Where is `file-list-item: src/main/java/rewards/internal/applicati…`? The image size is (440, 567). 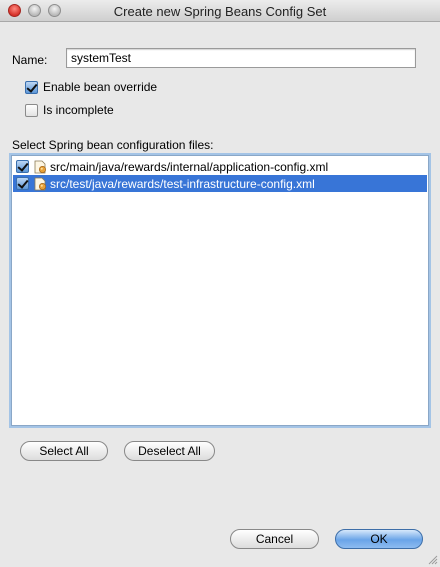
file-list-item: src/main/java/rewards/internal/applicati… is located at coordinates (220, 166).